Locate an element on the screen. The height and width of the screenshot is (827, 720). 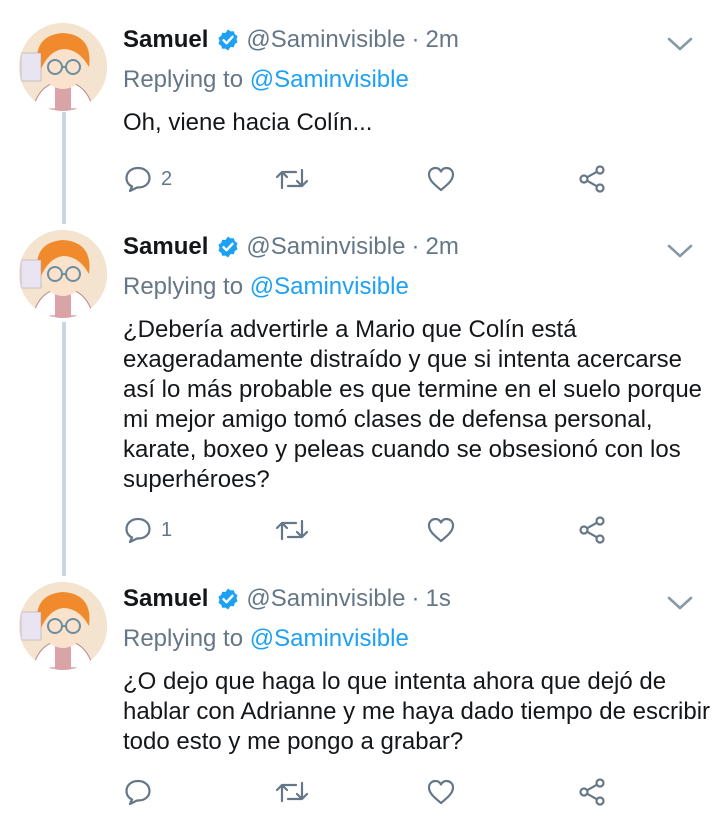
tweet-header: Samuel @Saminvisible · 1s is located at coordinates (287, 599).